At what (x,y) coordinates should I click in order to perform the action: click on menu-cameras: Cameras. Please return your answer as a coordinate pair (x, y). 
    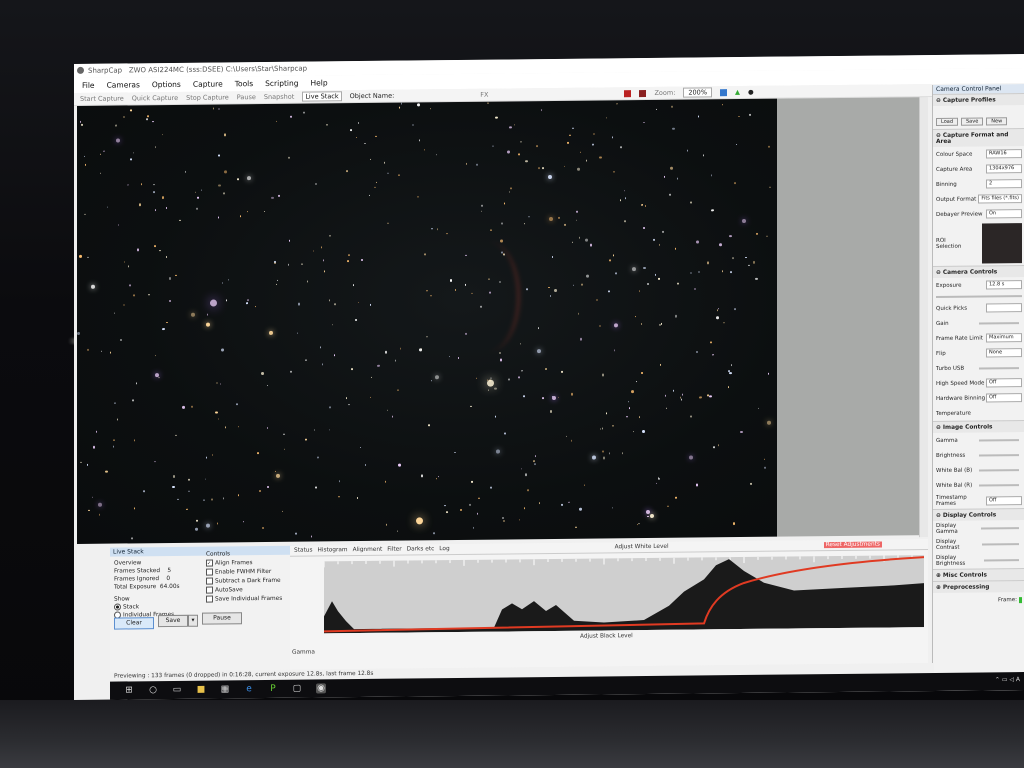
    Looking at the image, I should click on (123, 84).